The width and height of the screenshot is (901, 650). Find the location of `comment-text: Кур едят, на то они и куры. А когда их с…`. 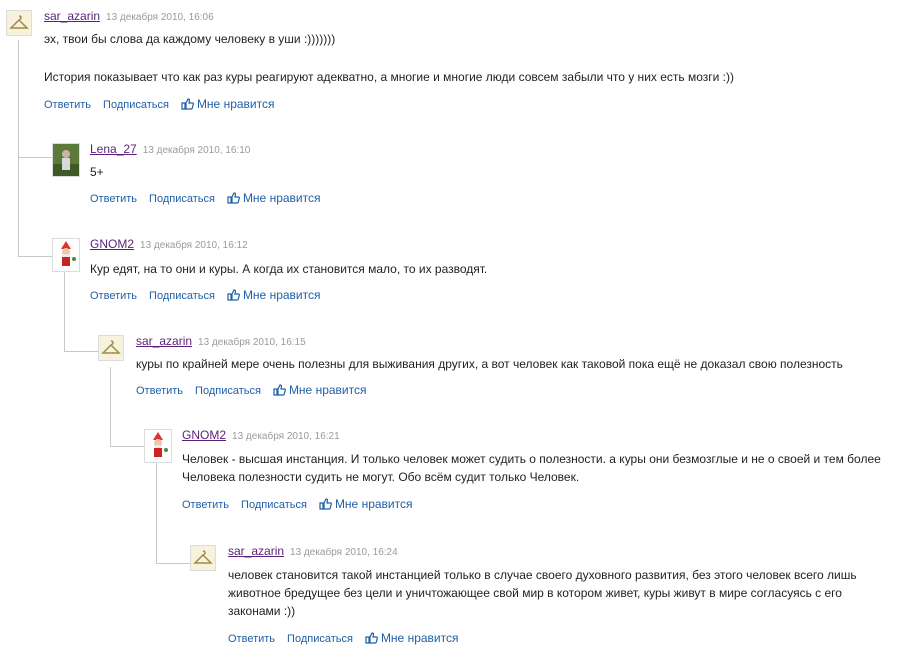

comment-text: Кур едят, на то они и куры. А когда их с… is located at coordinates (289, 269).